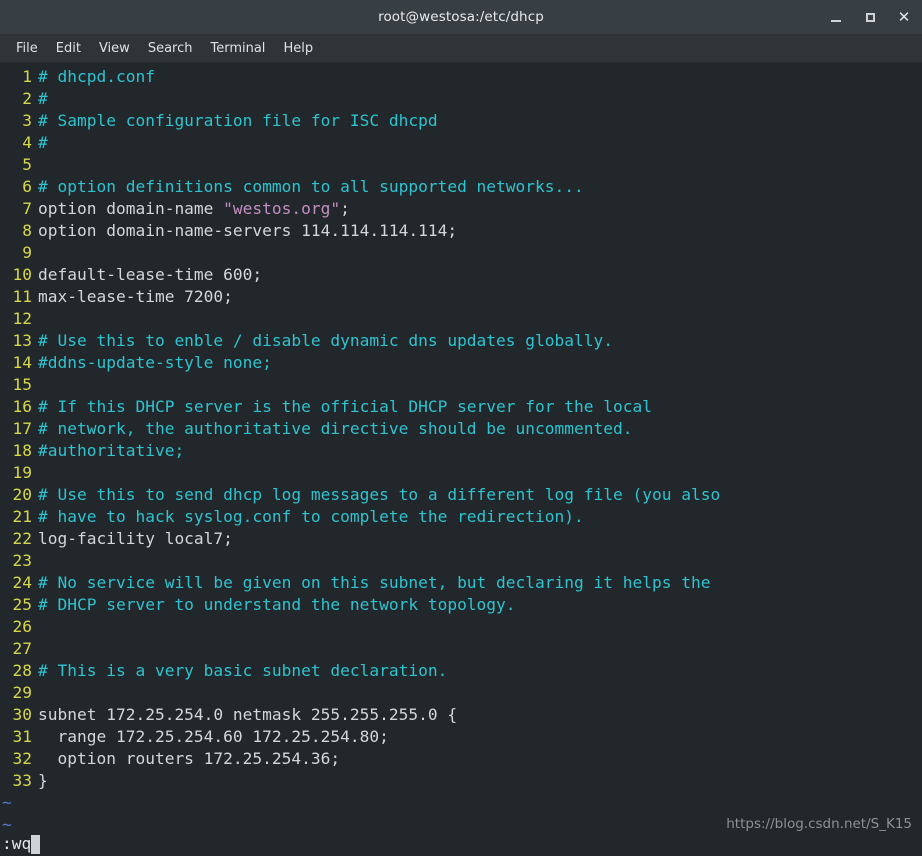 The width and height of the screenshot is (922, 856). I want to click on line-text: default-lease-time 600;, so click(150, 275).